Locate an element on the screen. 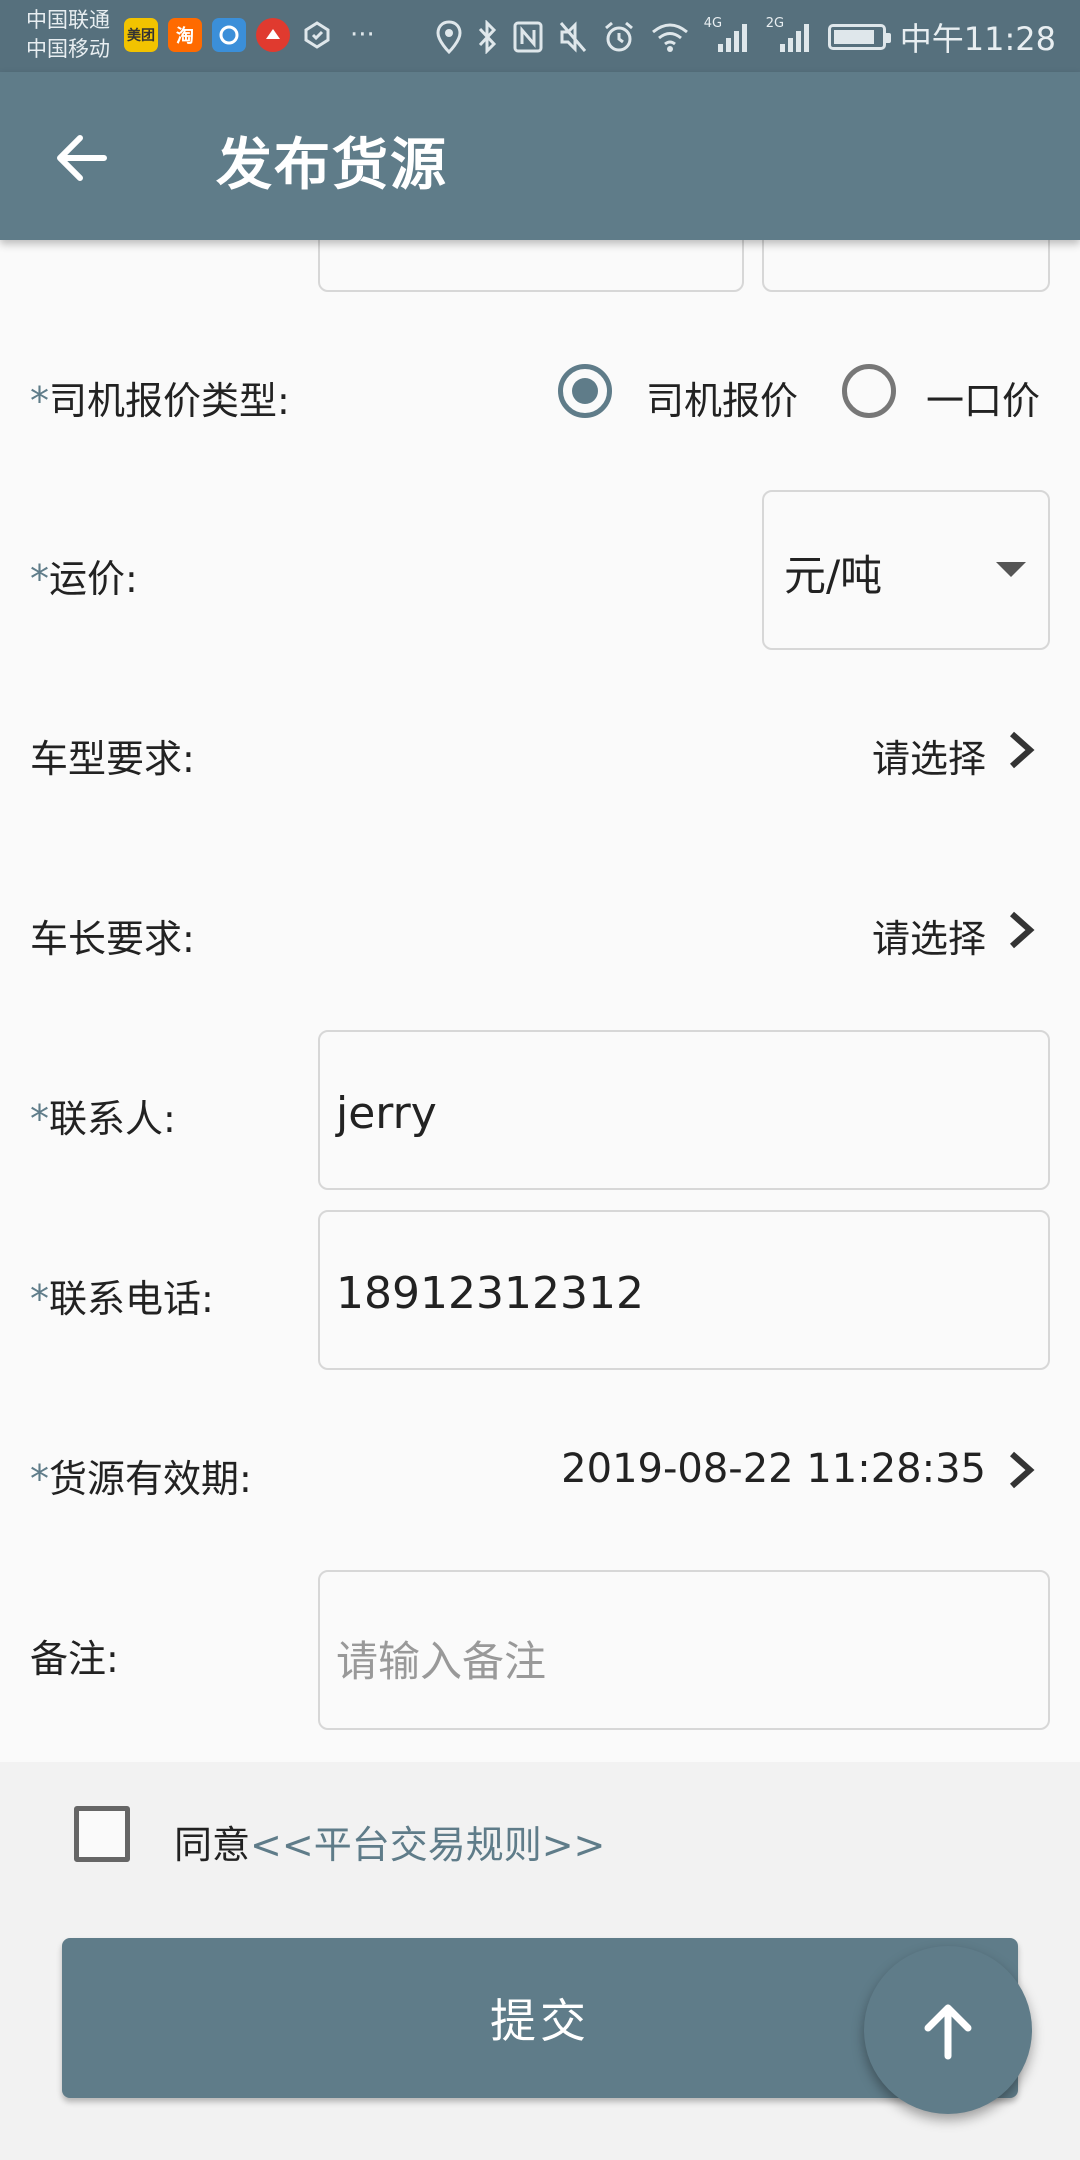 Image resolution: width=1080 pixels, height=2160 pixels. page-title: 发布货源 is located at coordinates (332, 165).